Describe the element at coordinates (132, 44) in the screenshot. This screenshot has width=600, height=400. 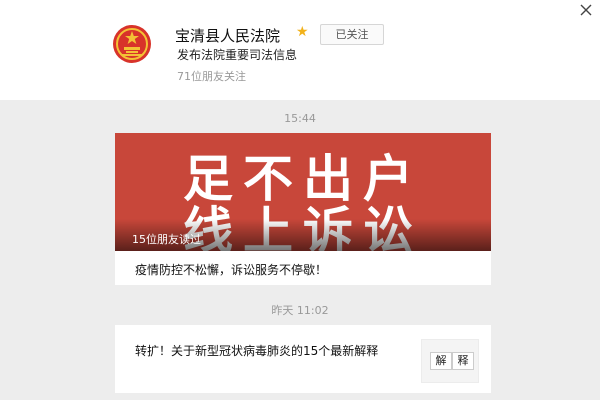
I see `court-emblem-icon` at that location.